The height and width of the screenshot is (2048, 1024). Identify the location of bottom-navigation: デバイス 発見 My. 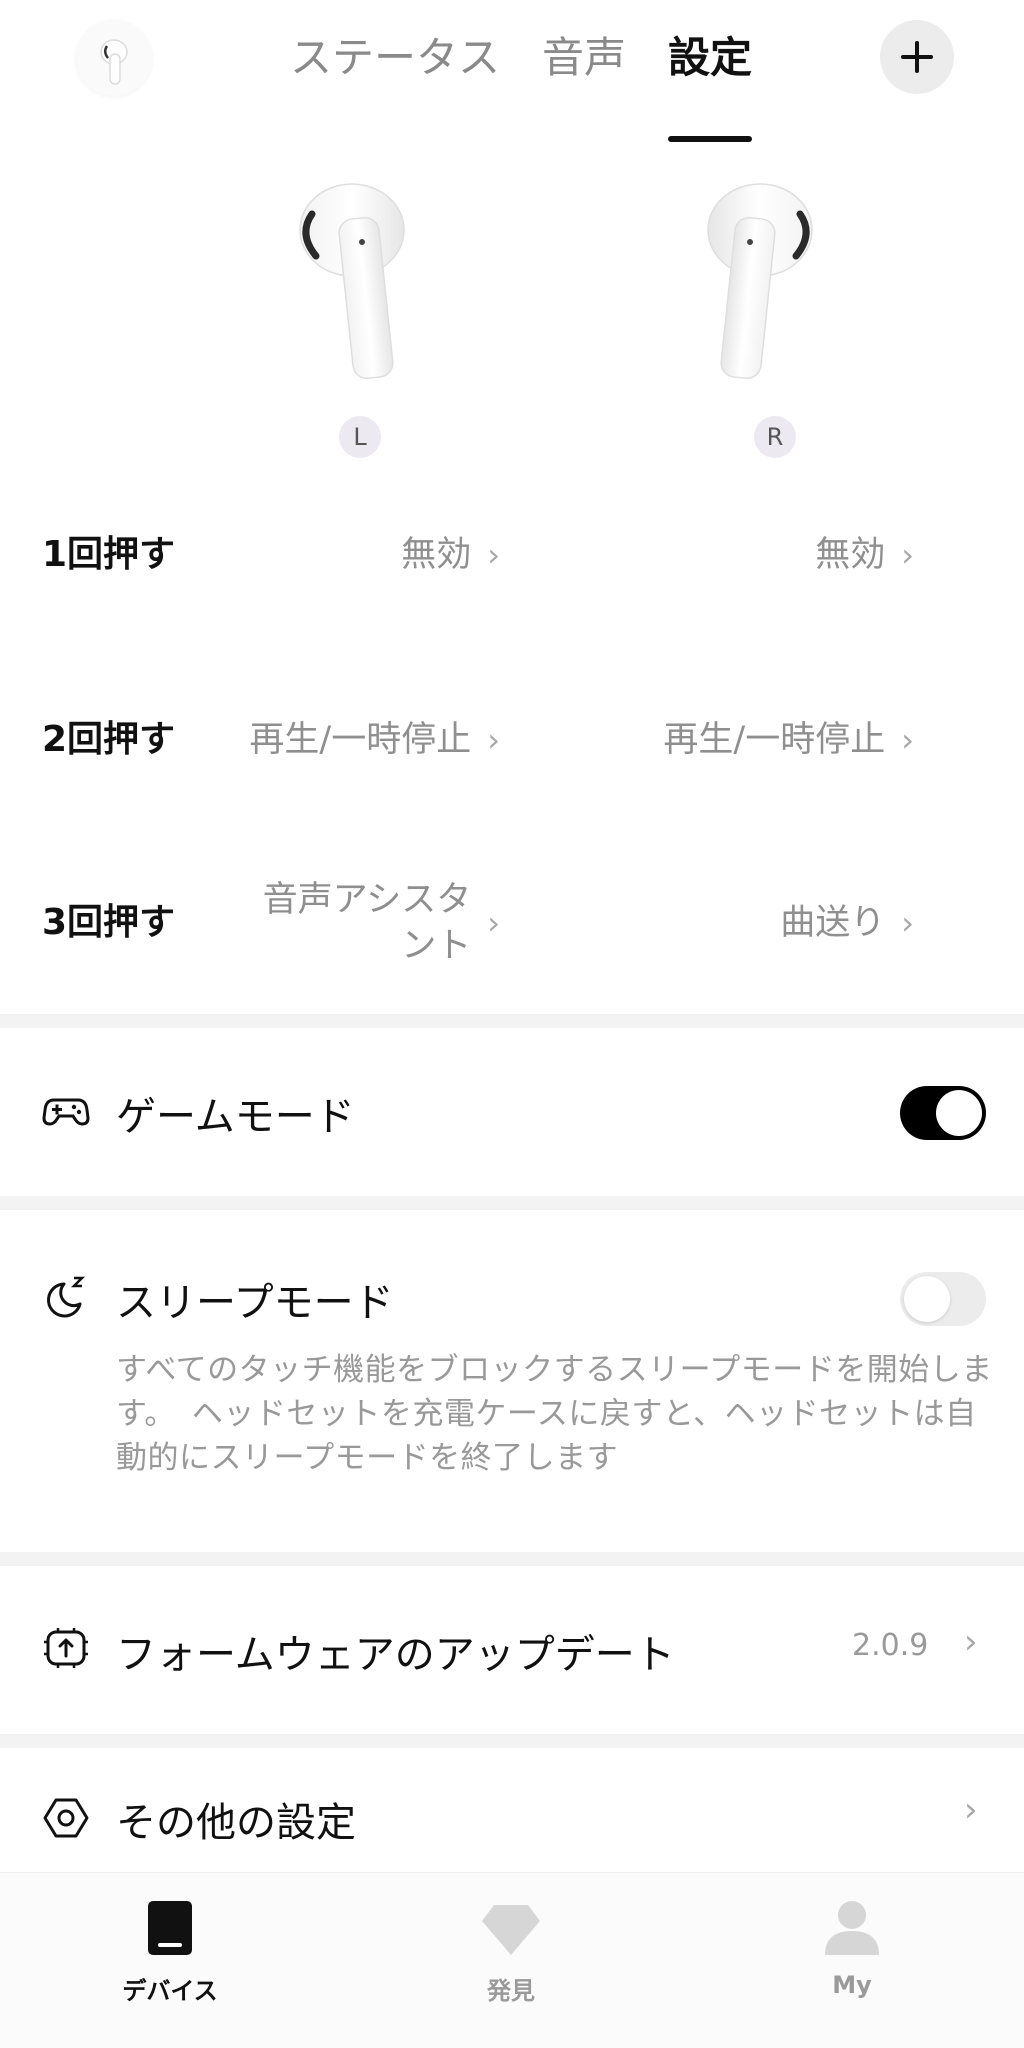
(512, 1960).